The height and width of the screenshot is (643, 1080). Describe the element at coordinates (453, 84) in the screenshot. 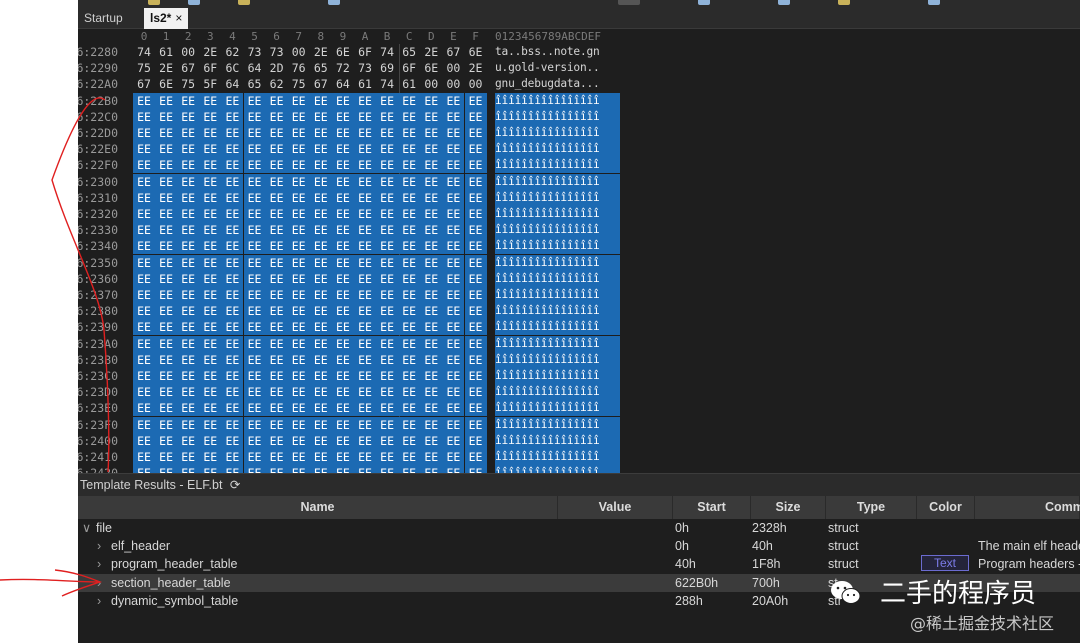

I see `hex-byte: 00` at that location.